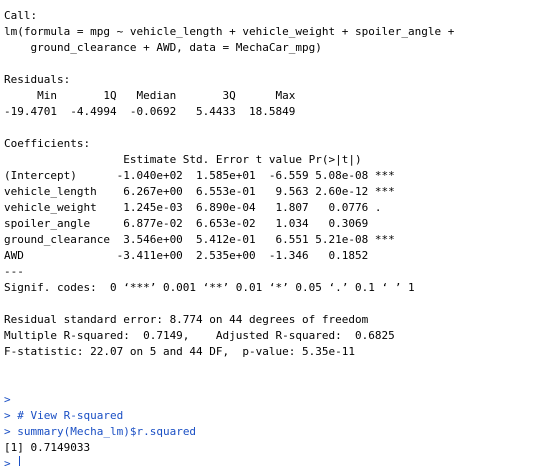  What do you see at coordinates (153, 95) in the screenshot?
I see `residuals-columns: Min 1Q Median 3Q Max` at bounding box center [153, 95].